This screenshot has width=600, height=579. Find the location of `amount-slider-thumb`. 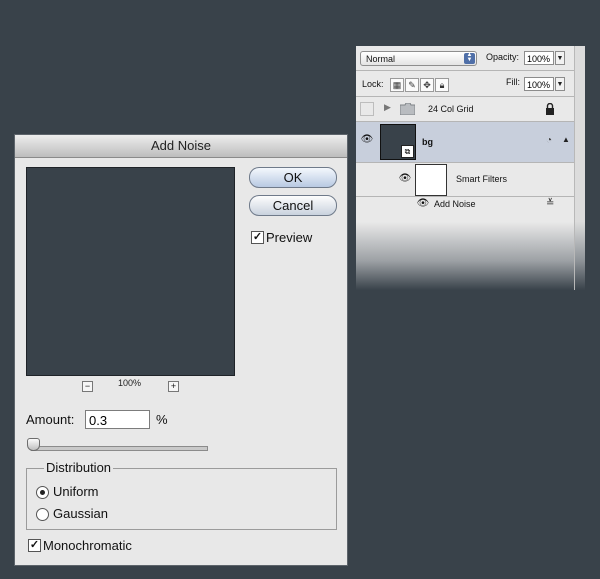

amount-slider-thumb is located at coordinates (33, 444).